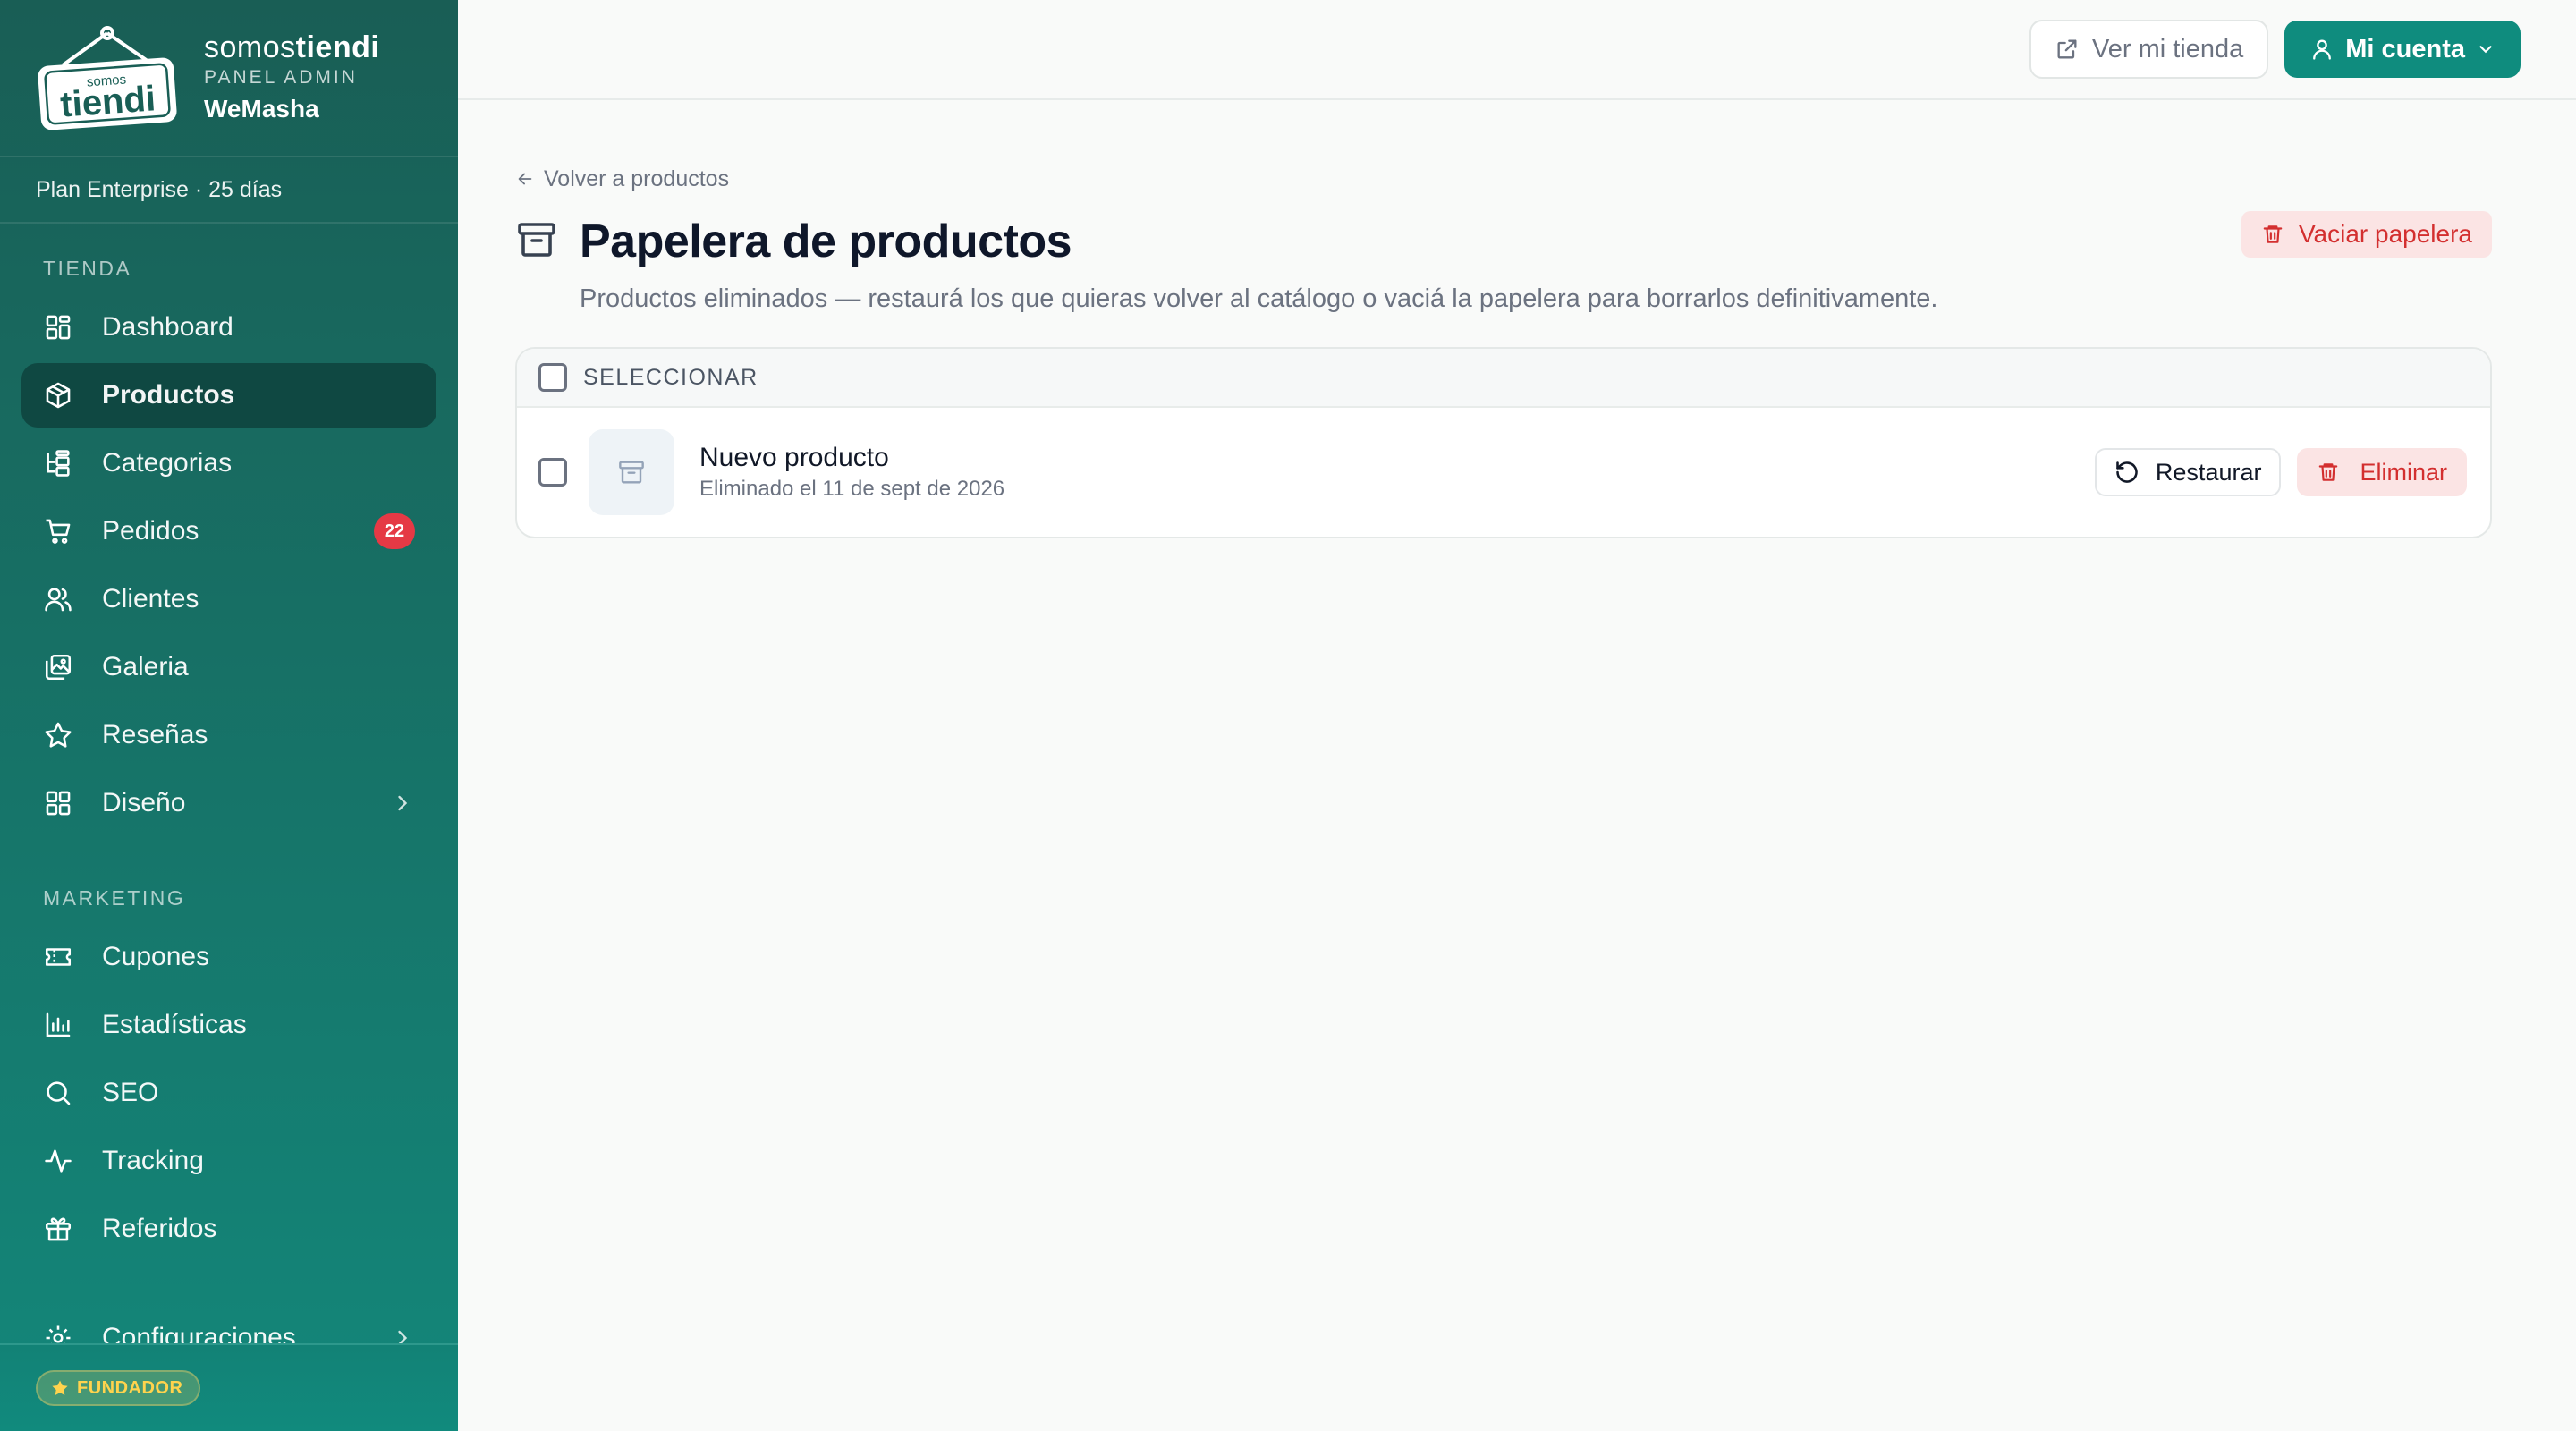 This screenshot has width=2576, height=1431. I want to click on sidebar-item-seo: SEO, so click(228, 1093).